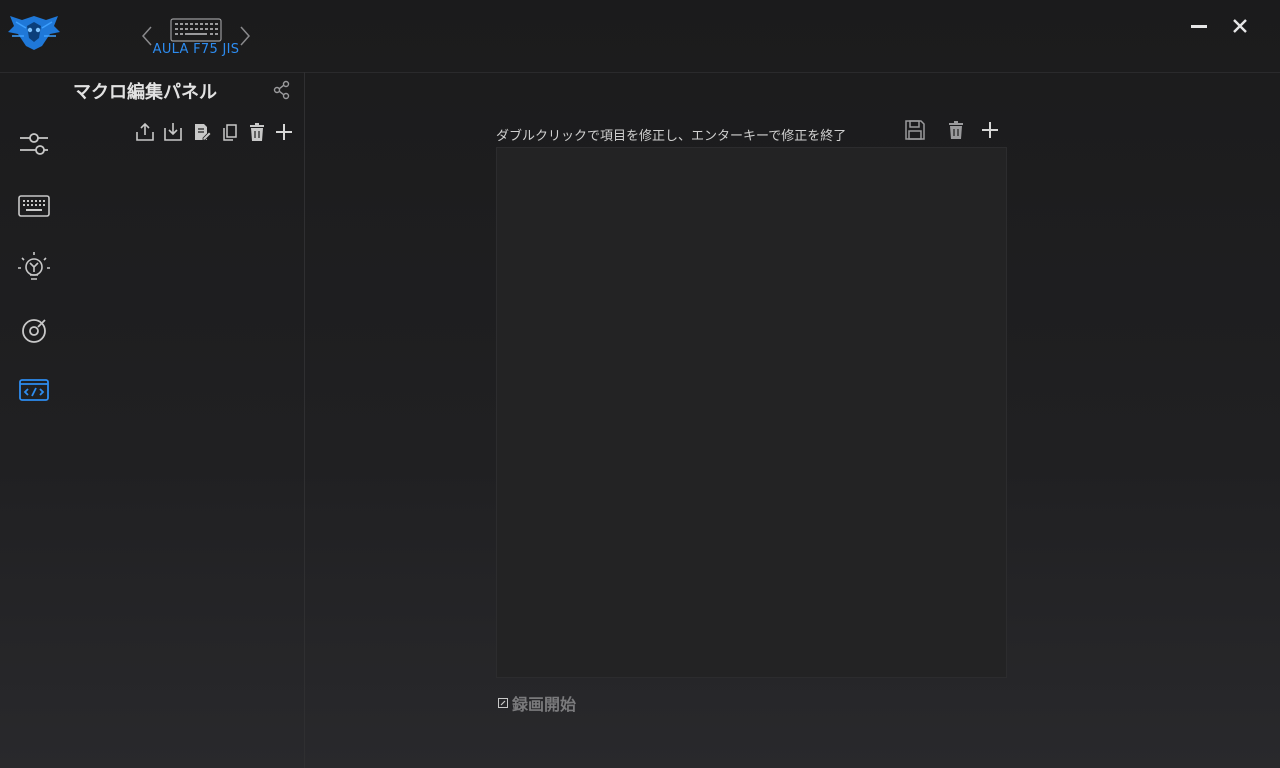  I want to click on device-selector: AULA F75 JIS, so click(196, 38).